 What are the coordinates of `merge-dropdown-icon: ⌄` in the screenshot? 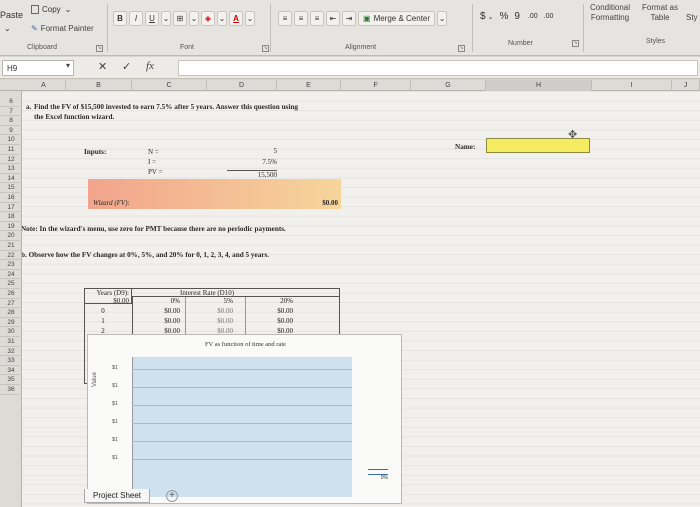 It's located at (442, 18).